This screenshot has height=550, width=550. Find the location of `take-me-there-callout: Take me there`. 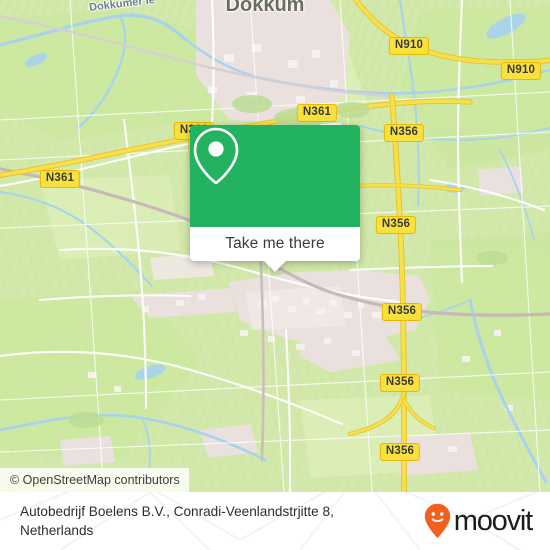

take-me-there-callout: Take me there is located at coordinates (275, 198).